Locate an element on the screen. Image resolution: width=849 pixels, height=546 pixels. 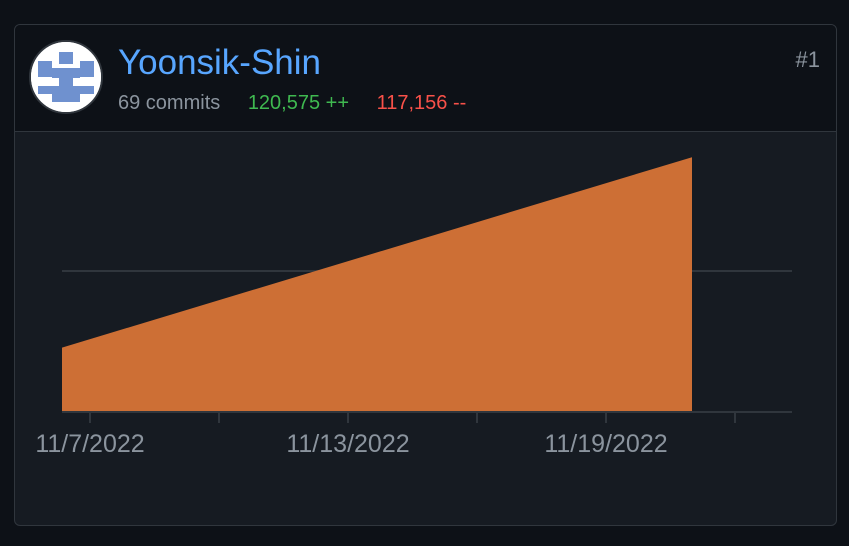
author-link: Yoonsik-Shin is located at coordinates (219, 62).